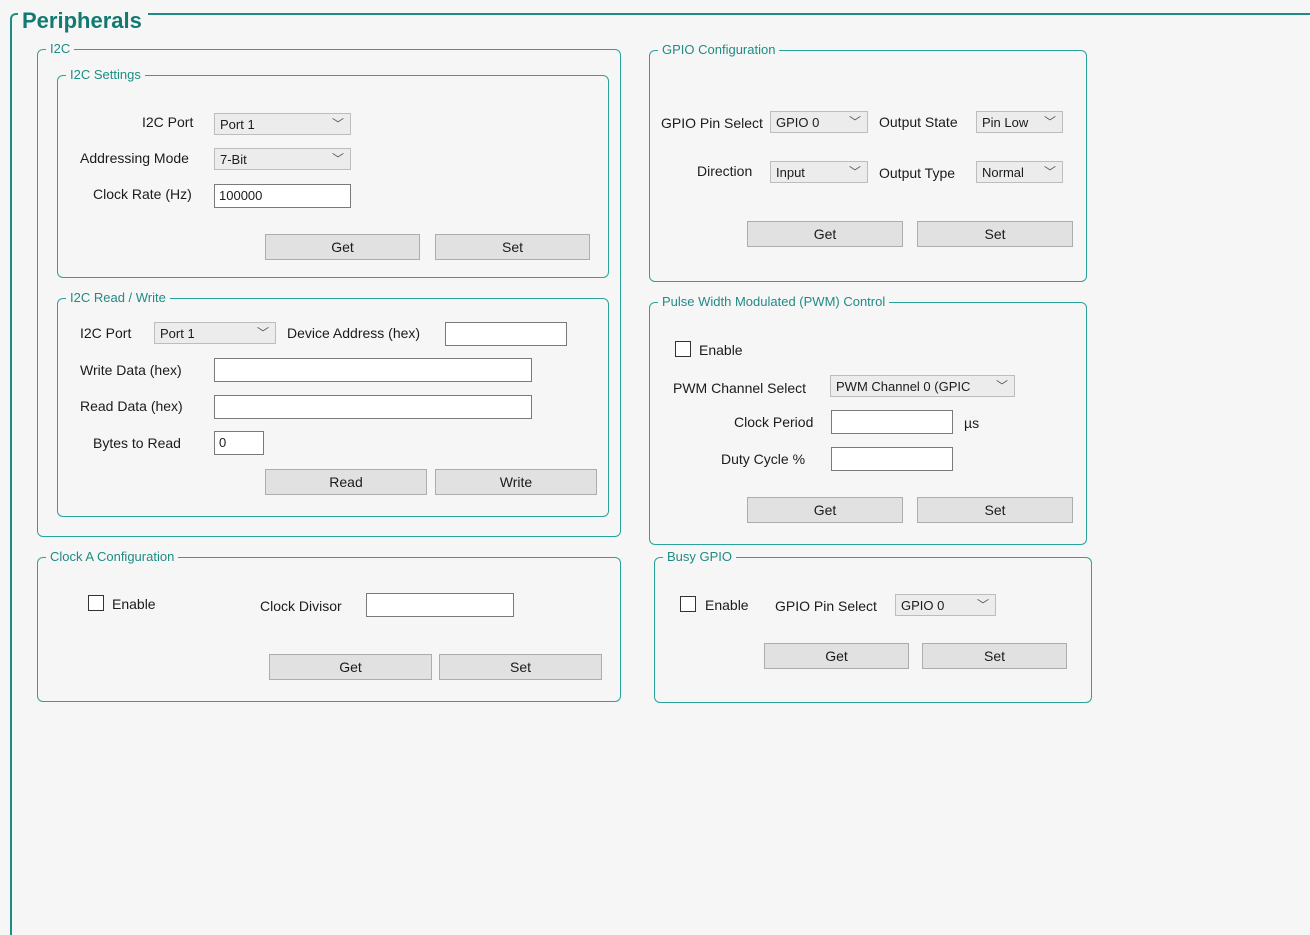 This screenshot has width=1310, height=935. Describe the element at coordinates (683, 349) in the screenshot. I see `pwm-enable-checkbox` at that location.